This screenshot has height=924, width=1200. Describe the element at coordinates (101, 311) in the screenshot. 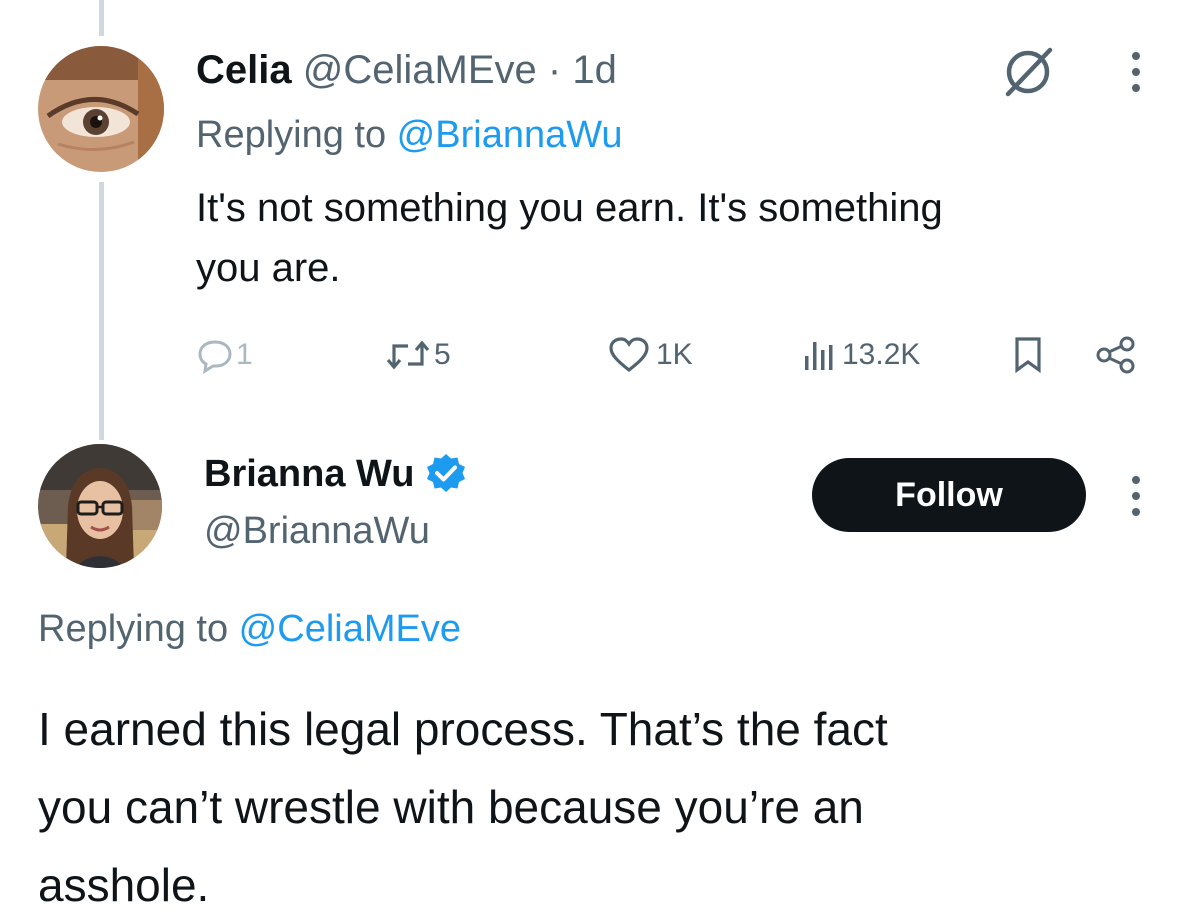

I see `thread-line` at that location.